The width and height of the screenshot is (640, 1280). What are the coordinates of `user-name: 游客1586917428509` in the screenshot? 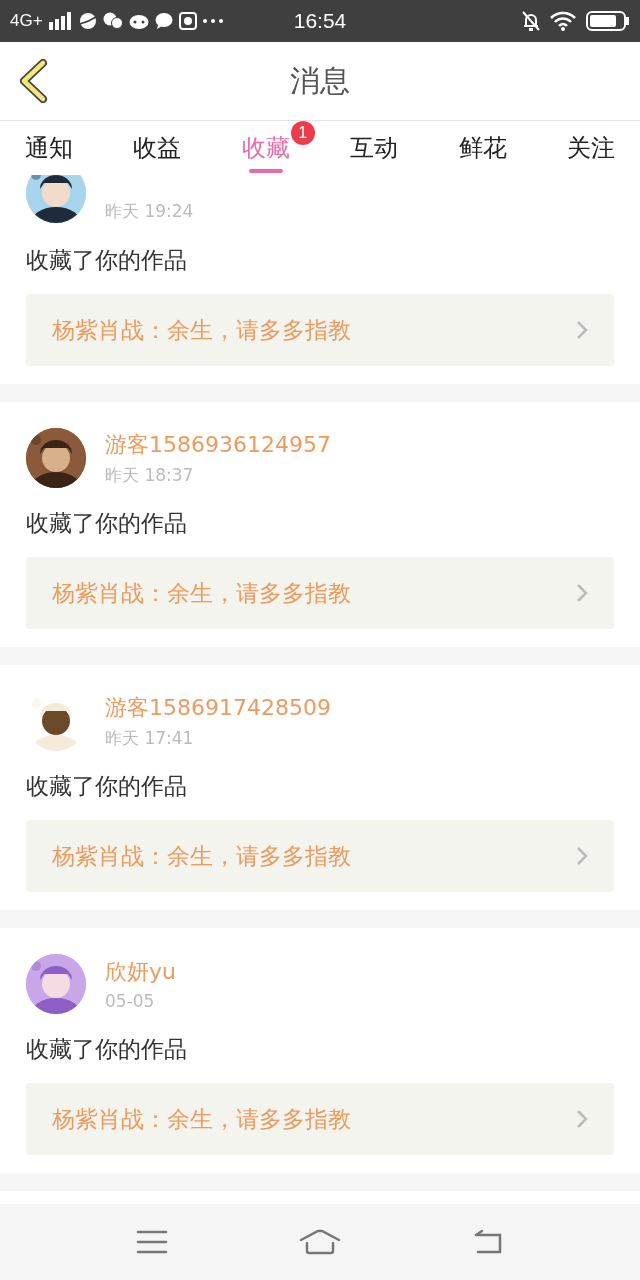 It's located at (218, 707).